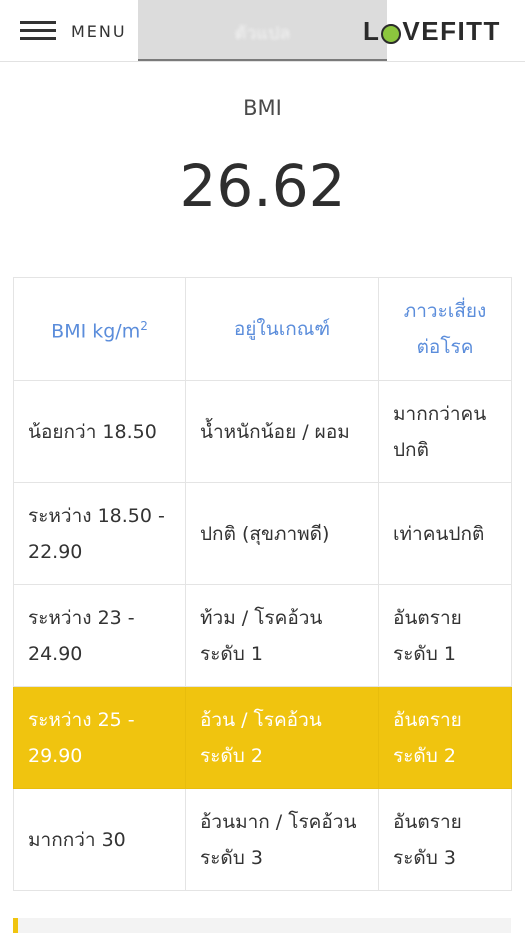 This screenshot has width=525, height=933. Describe the element at coordinates (38, 31) in the screenshot. I see `hamburger-menu-icon` at that location.